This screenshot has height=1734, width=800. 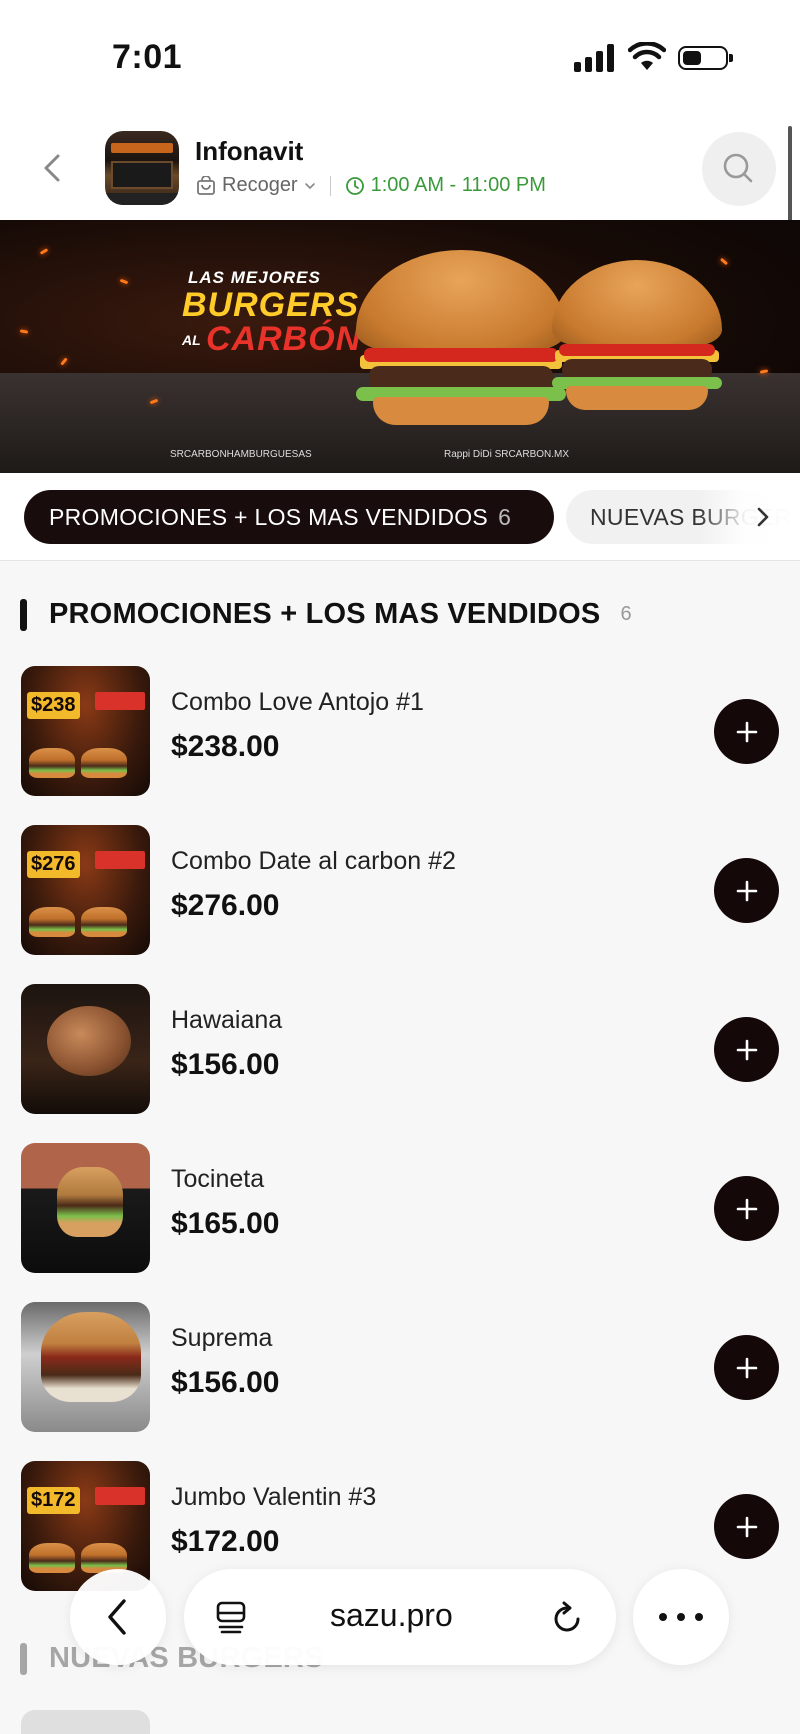 I want to click on search-button, so click(x=739, y=169).